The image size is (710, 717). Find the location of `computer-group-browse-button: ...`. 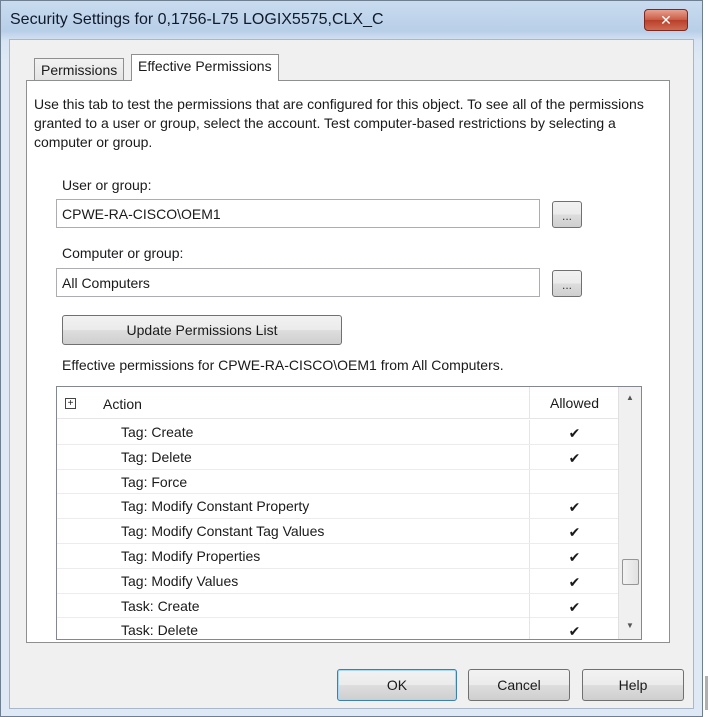

computer-group-browse-button: ... is located at coordinates (567, 283).